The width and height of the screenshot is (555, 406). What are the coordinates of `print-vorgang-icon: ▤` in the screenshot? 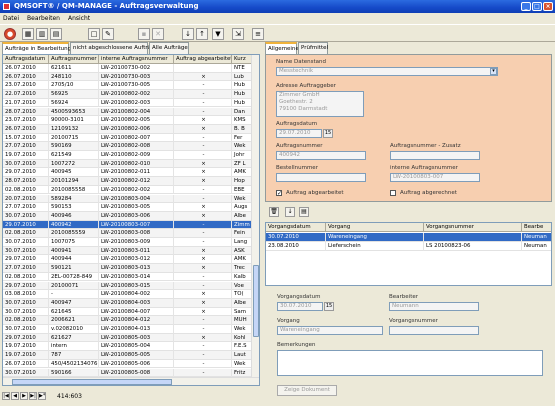 It's located at (304, 212).